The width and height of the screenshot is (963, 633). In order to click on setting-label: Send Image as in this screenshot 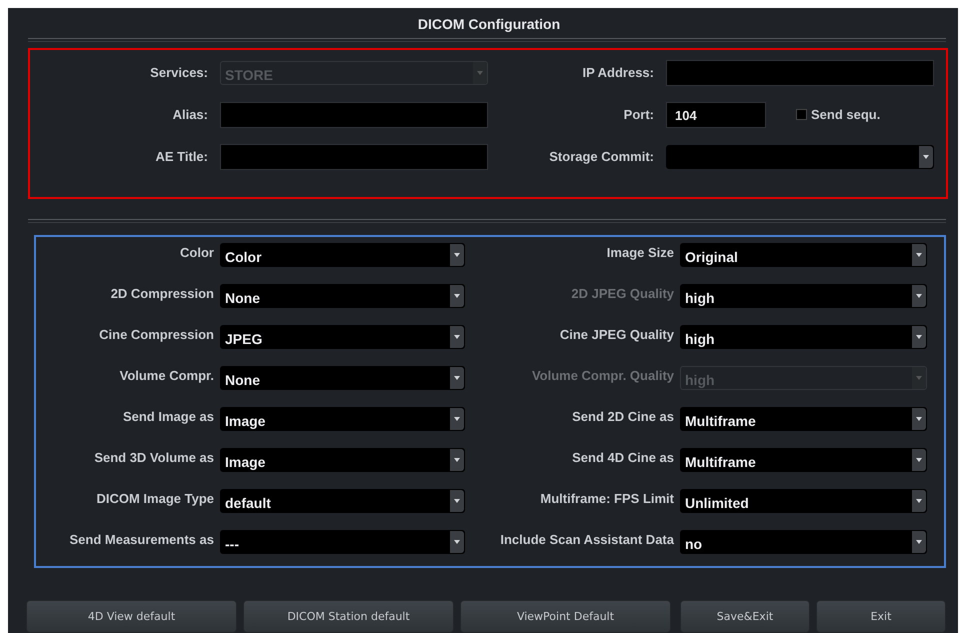, I will do `click(168, 416)`.